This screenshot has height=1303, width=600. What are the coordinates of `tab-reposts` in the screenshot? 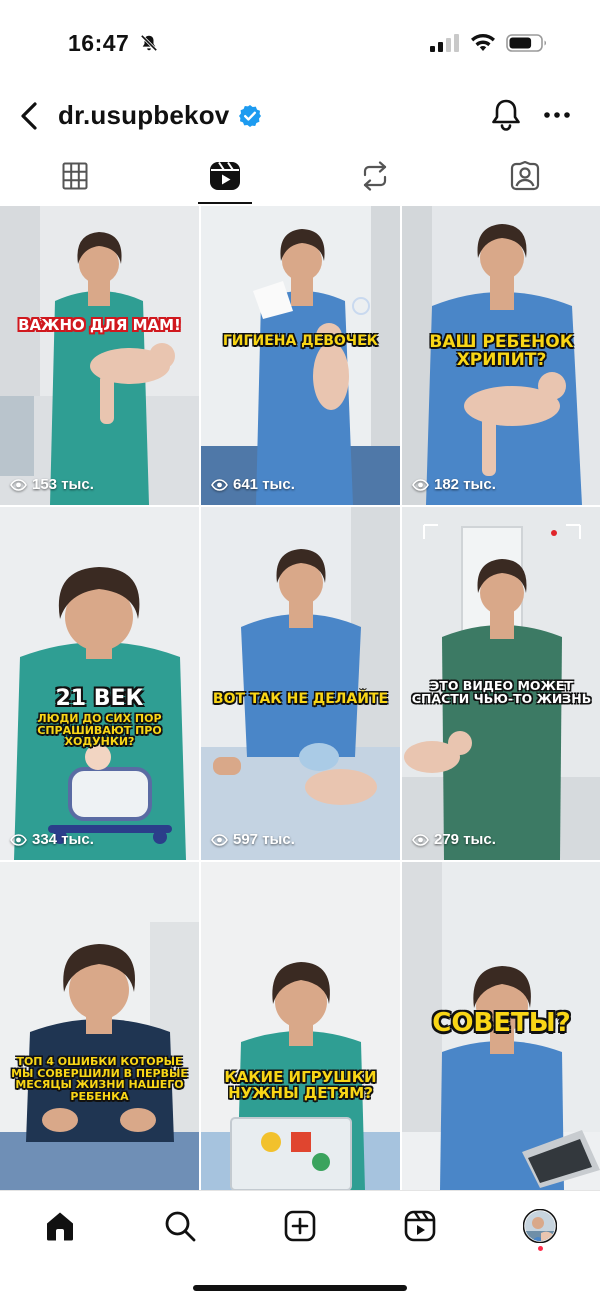 It's located at (375, 176).